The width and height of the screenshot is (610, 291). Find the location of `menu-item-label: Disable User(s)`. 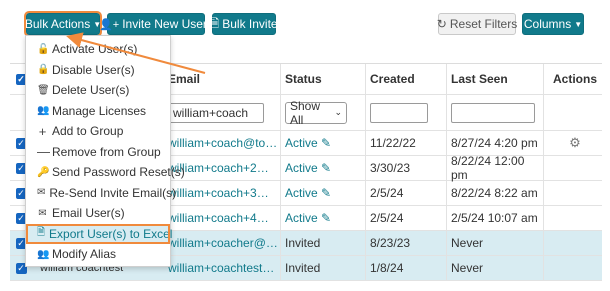

menu-item-label: Disable User(s) is located at coordinates (93, 69).